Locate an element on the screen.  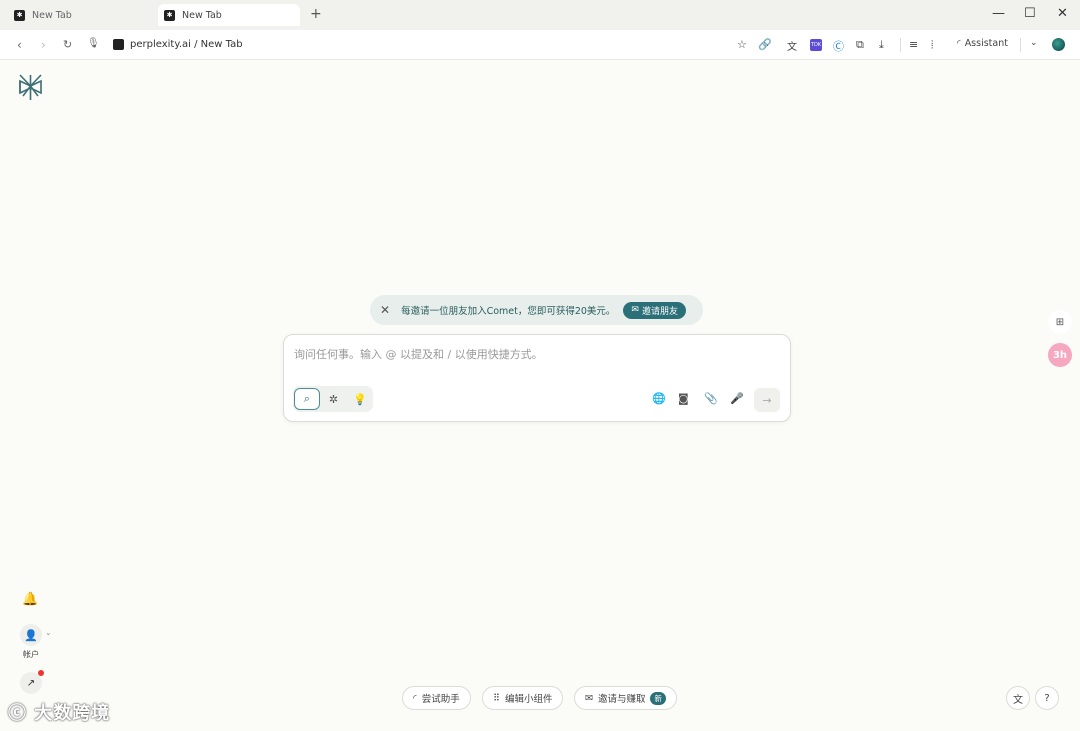
site-favicon-icon is located at coordinates (118, 44).